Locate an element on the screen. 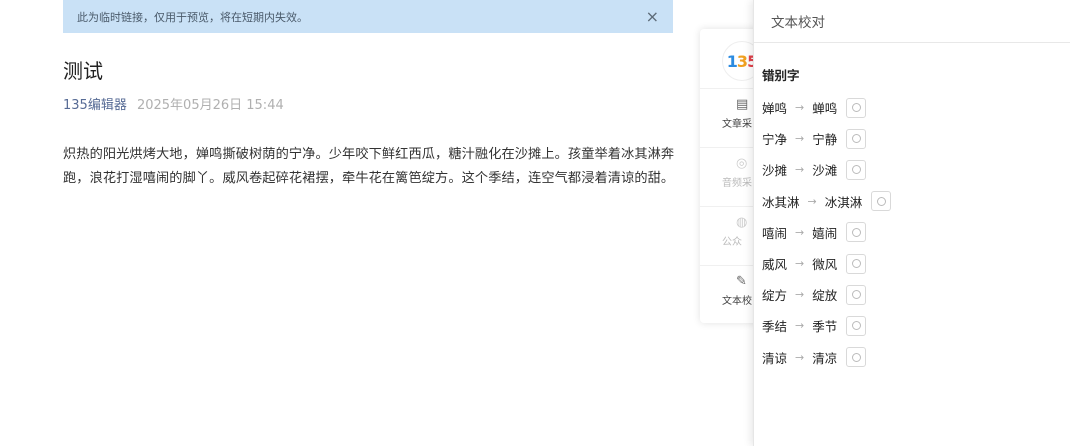 This screenshot has width=1070, height=446. typo-wrong-word: 季结 is located at coordinates (774, 325).